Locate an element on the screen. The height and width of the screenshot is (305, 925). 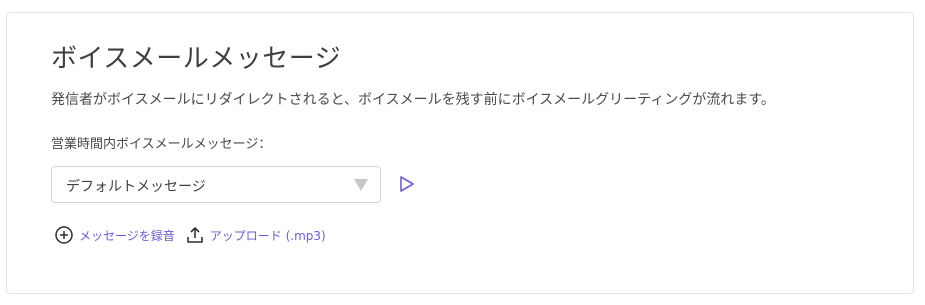
upload-mp3-button: アップロード (.mp3) is located at coordinates (255, 235).